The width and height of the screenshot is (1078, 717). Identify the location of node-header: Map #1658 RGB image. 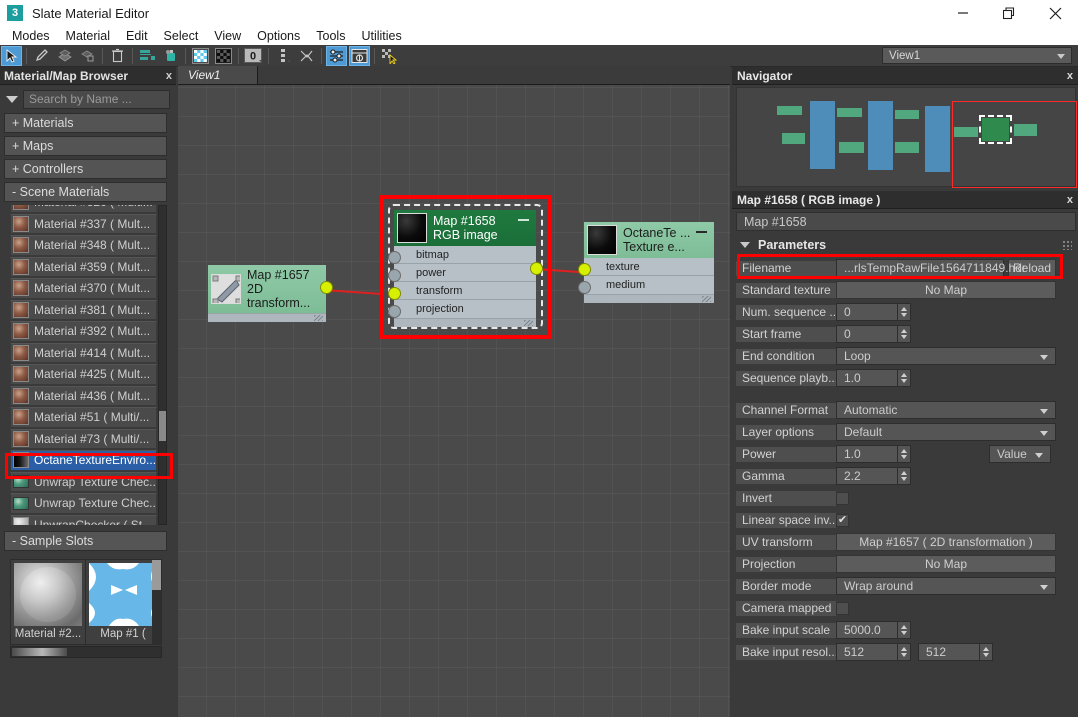
(465, 228).